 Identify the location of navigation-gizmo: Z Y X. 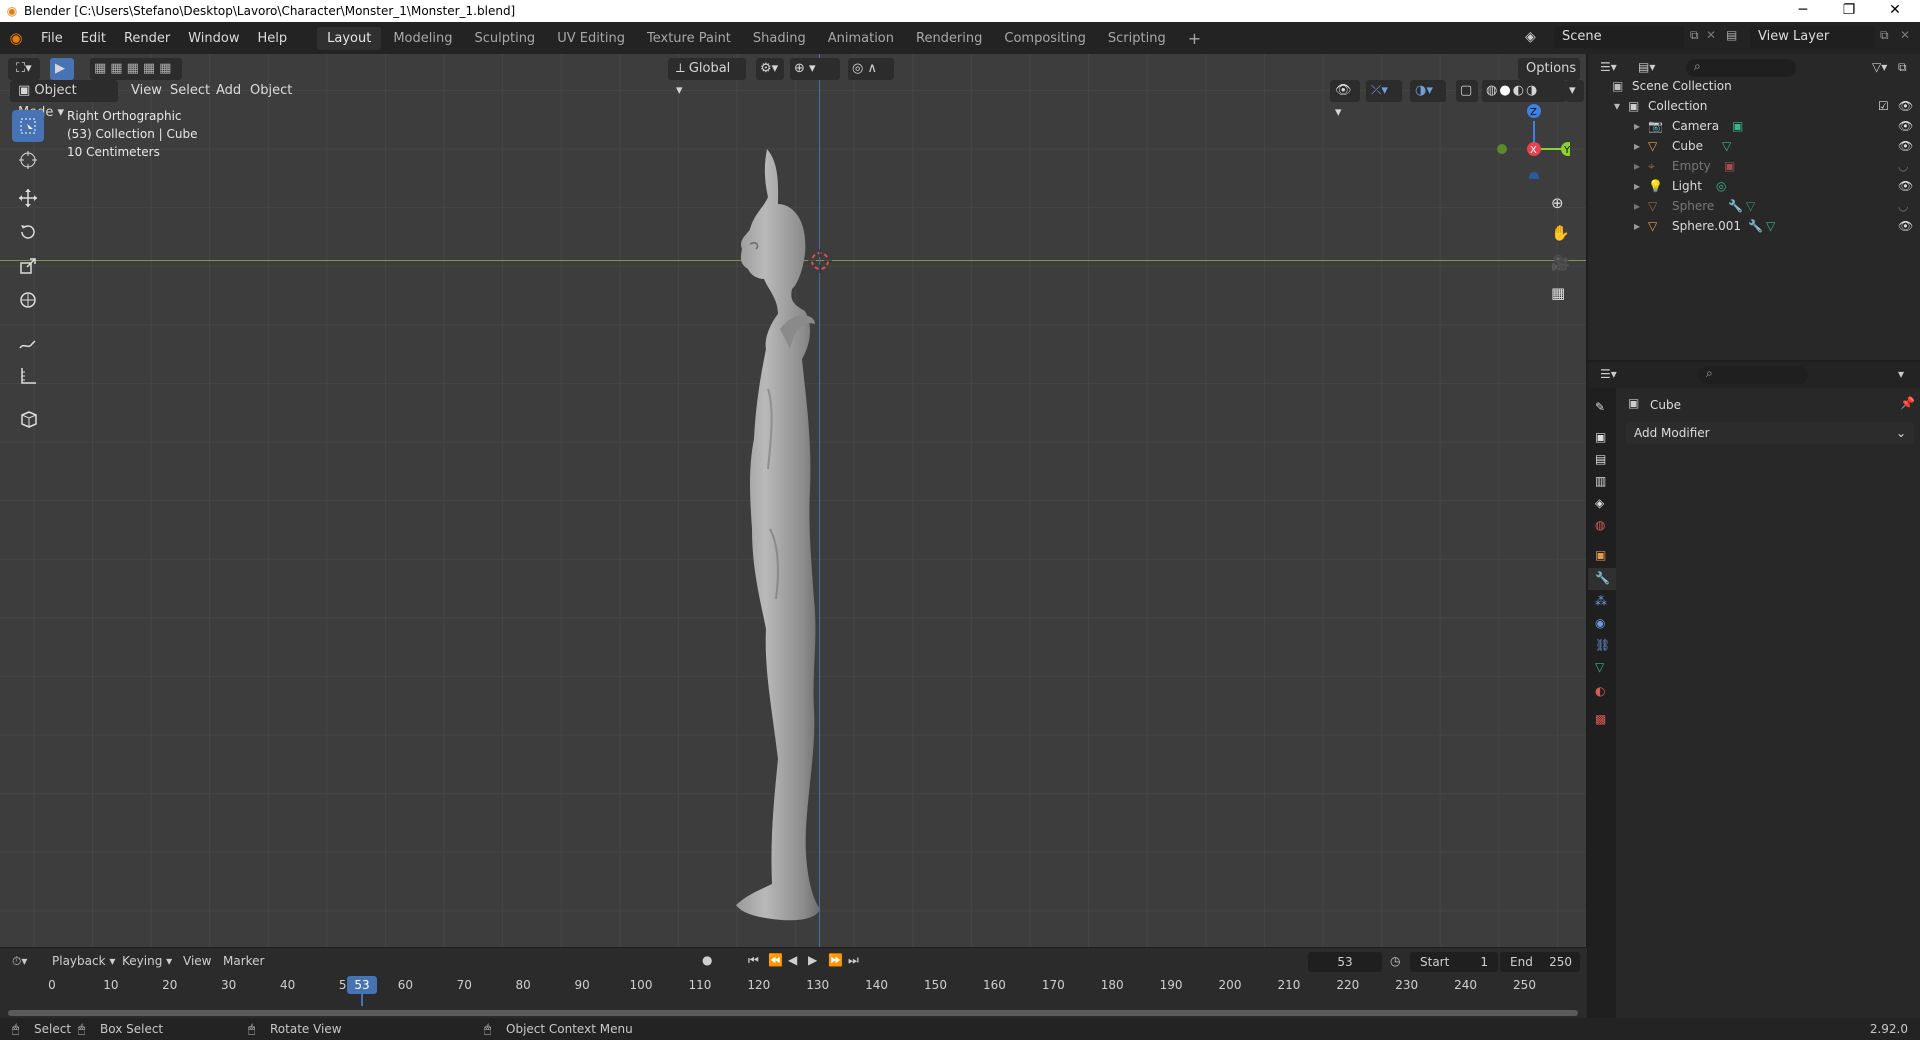
(1530, 134).